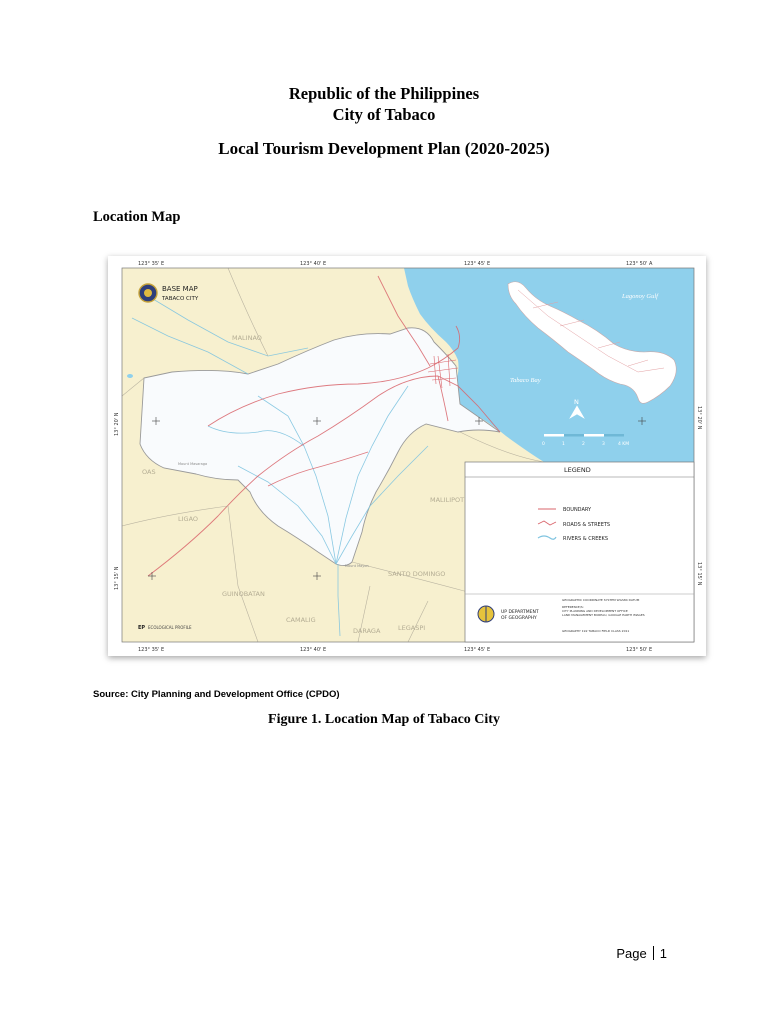  What do you see at coordinates (384, 719) in the screenshot?
I see `figure-caption: Figure 1. Location Map of Tabaco City` at bounding box center [384, 719].